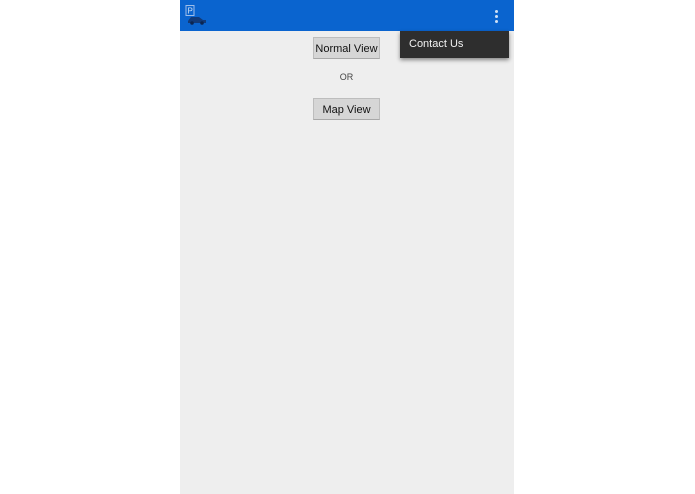 The height and width of the screenshot is (494, 695). I want to click on overflow-menu-icon, so click(496, 16).